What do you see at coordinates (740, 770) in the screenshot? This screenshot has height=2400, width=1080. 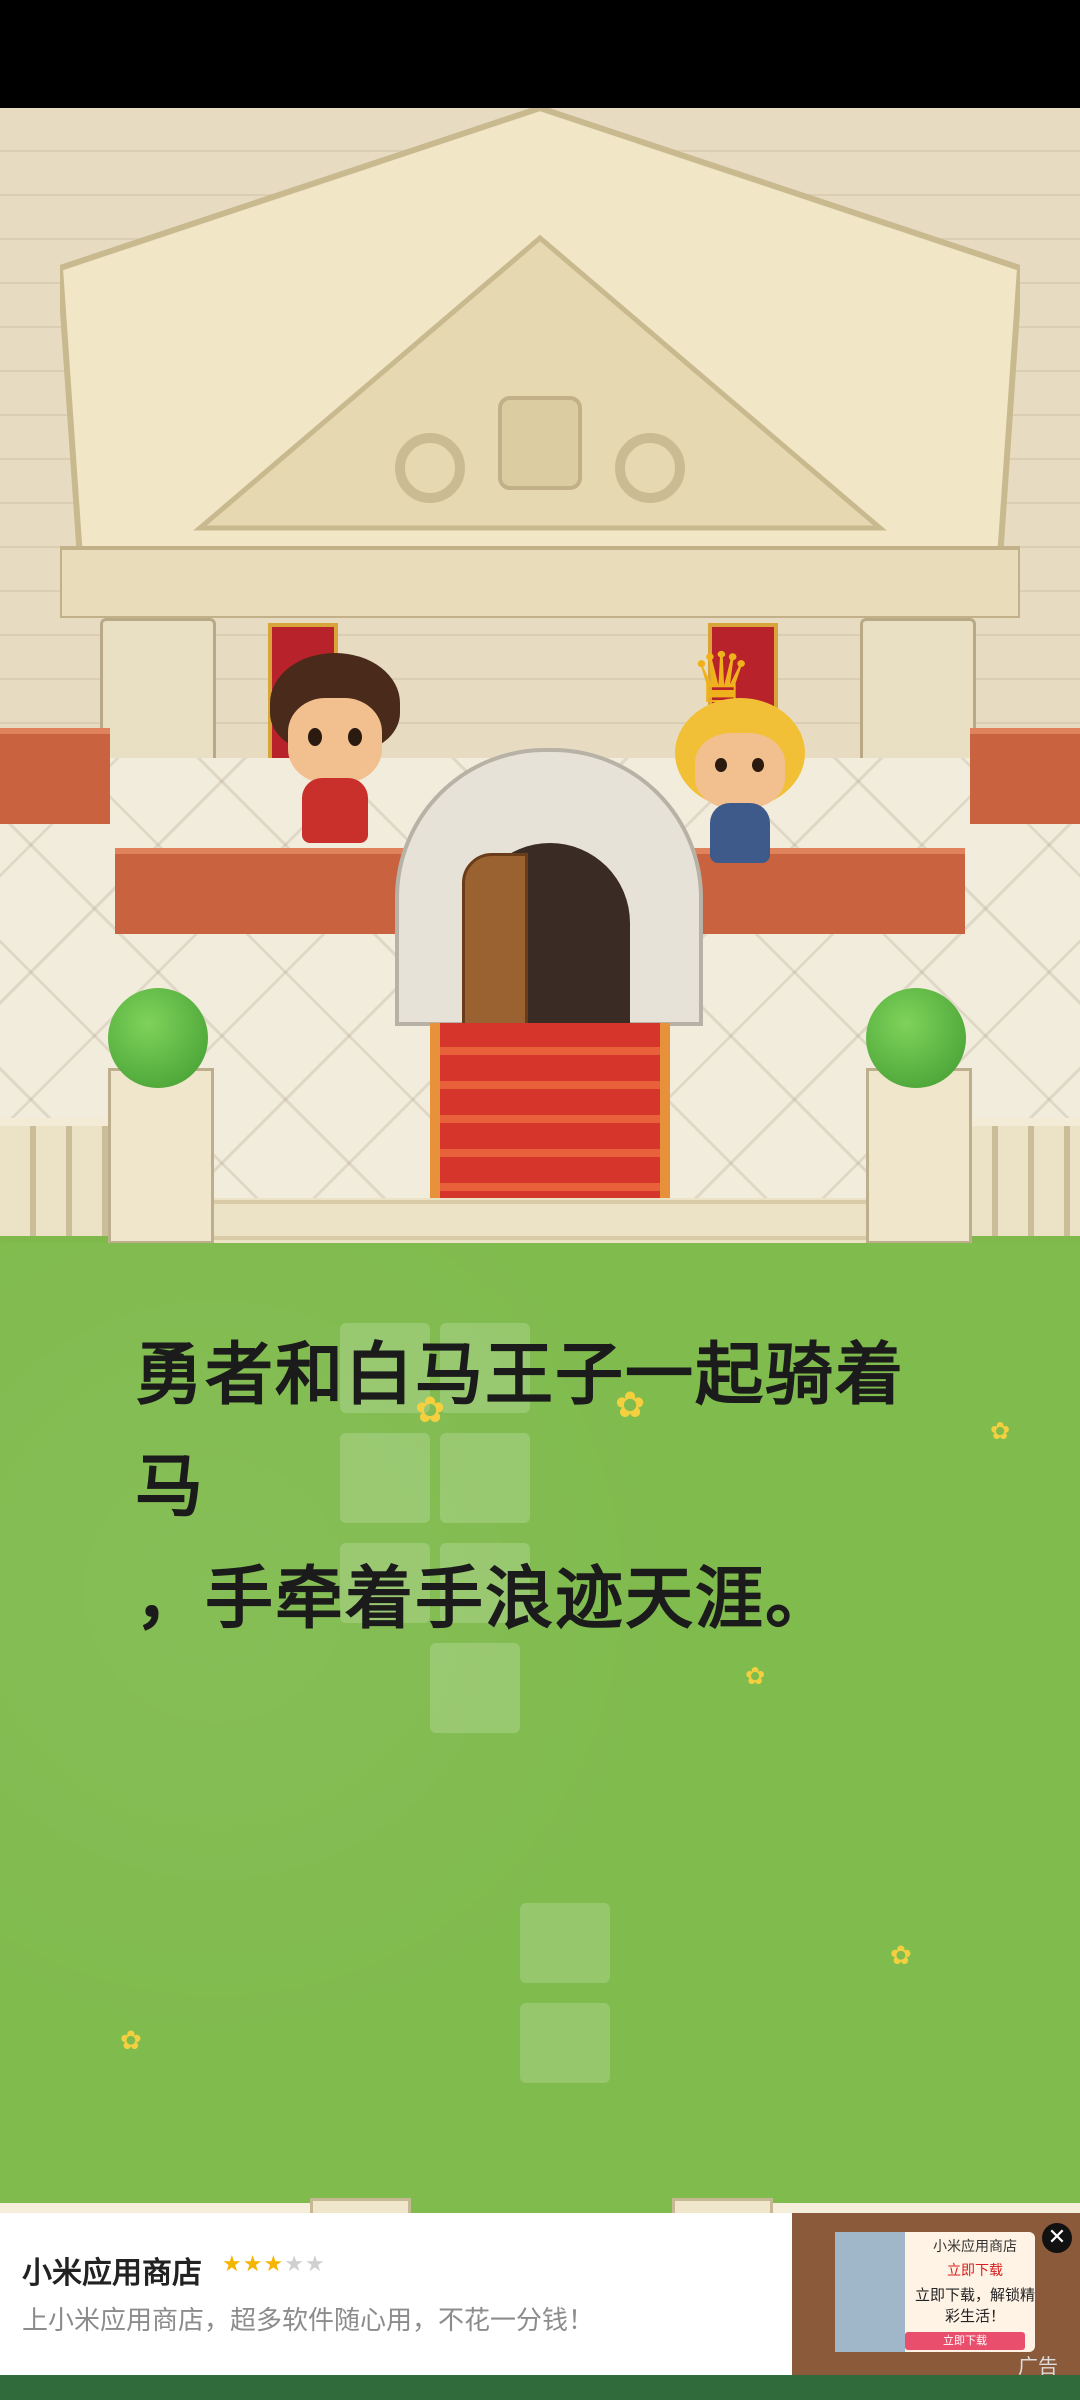 I see `prince-face` at bounding box center [740, 770].